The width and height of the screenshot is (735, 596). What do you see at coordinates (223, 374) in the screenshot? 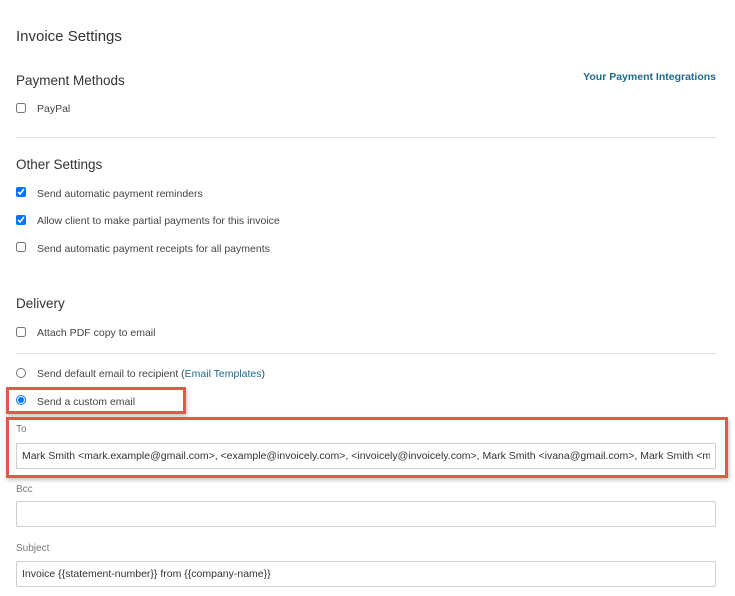
I see `email-templates-link: Email Templates` at bounding box center [223, 374].